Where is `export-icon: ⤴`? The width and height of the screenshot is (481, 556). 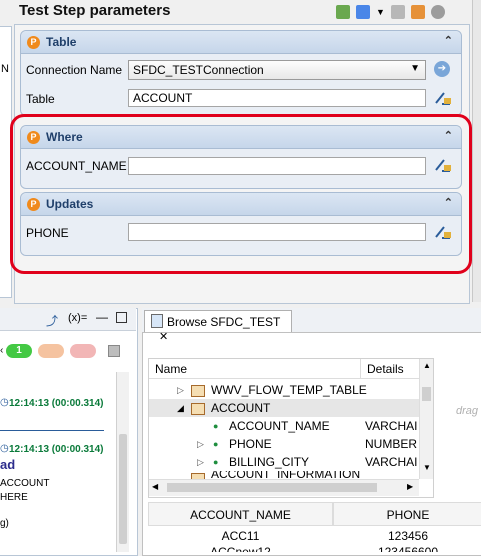 export-icon: ⤴ is located at coordinates (52, 320).